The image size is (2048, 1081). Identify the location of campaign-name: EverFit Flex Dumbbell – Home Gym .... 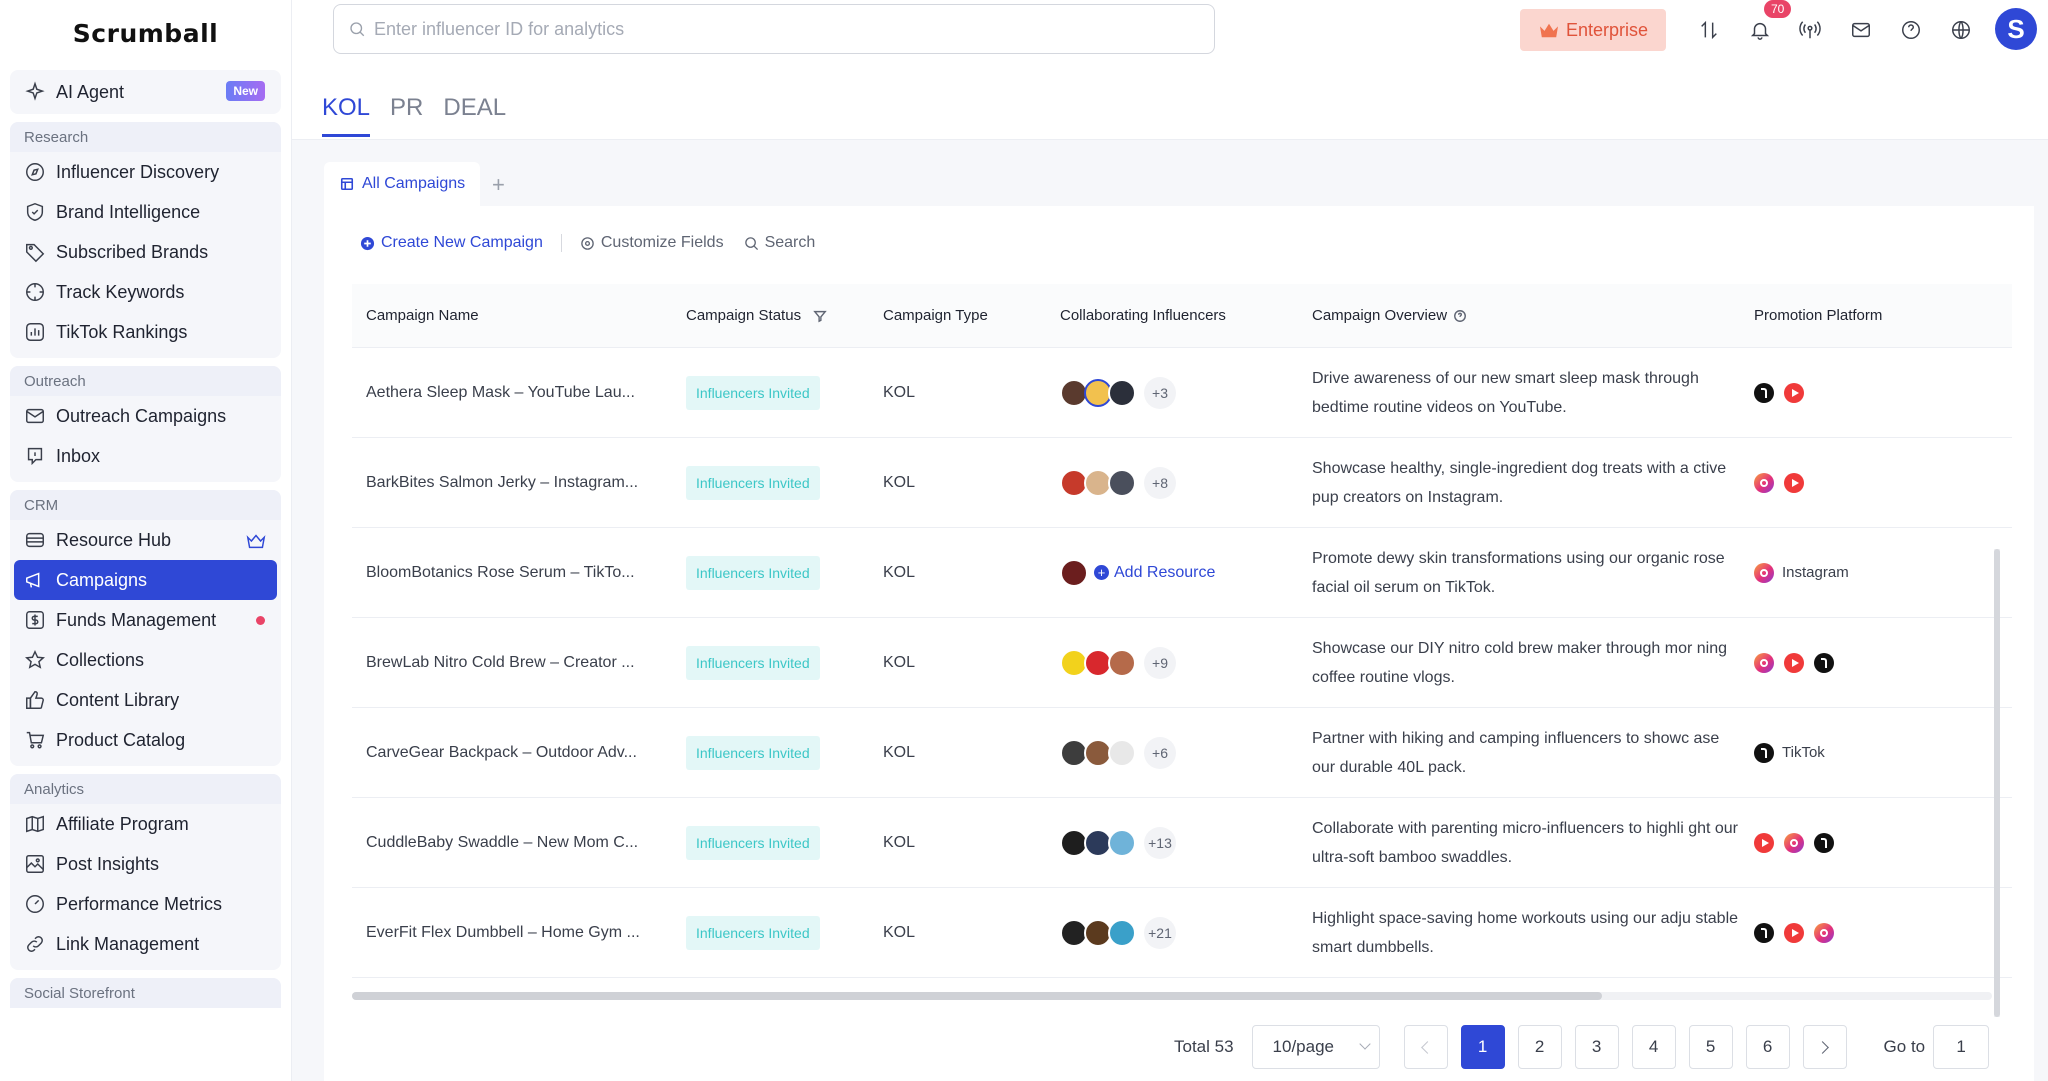
(512, 933).